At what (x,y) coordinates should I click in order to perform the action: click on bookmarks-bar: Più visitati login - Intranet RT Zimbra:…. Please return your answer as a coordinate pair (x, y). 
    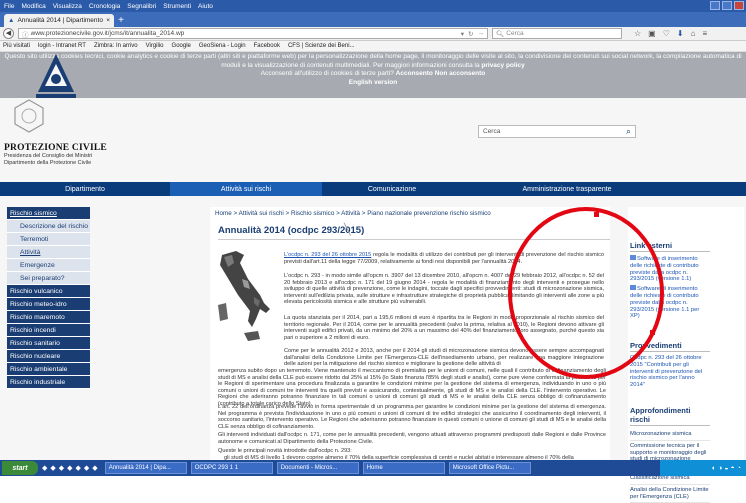
    Looking at the image, I should click on (373, 46).